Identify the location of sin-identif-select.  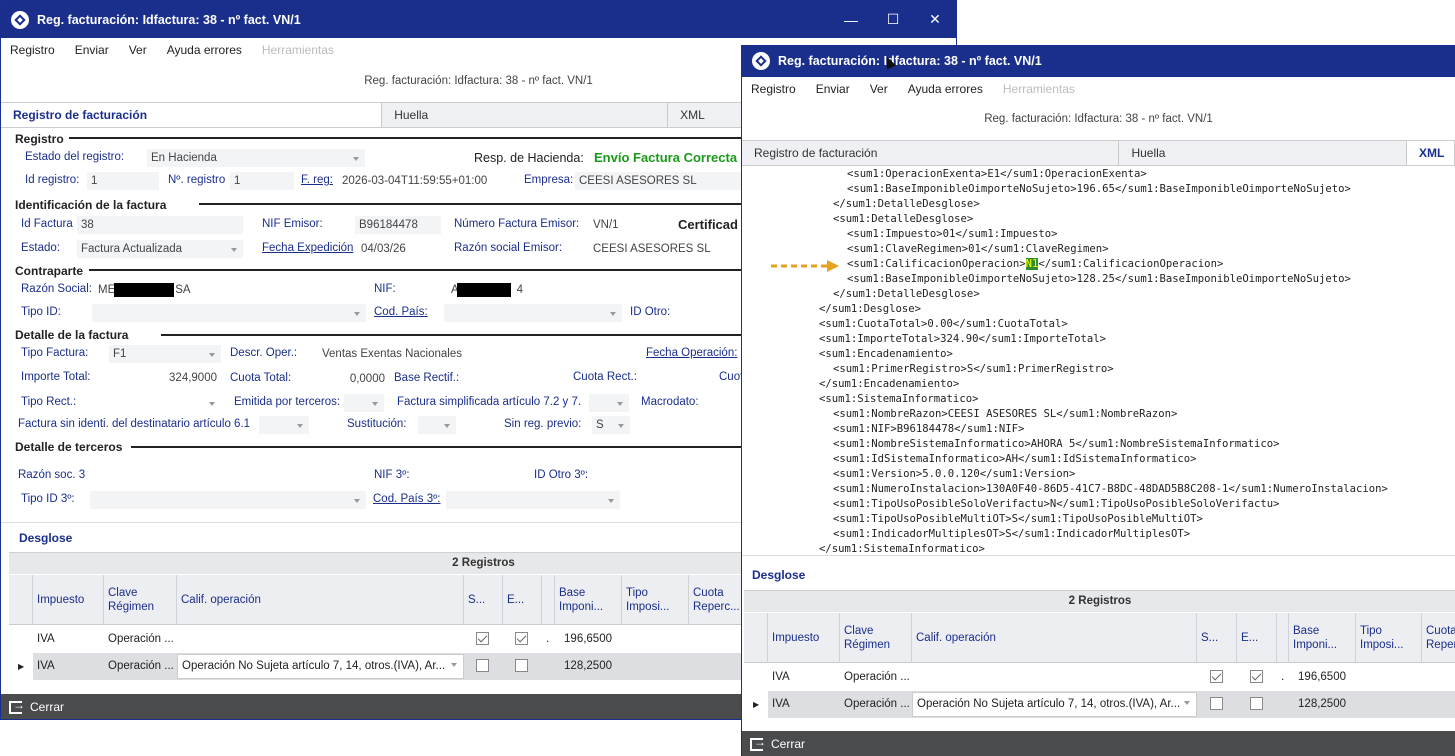
(284, 425).